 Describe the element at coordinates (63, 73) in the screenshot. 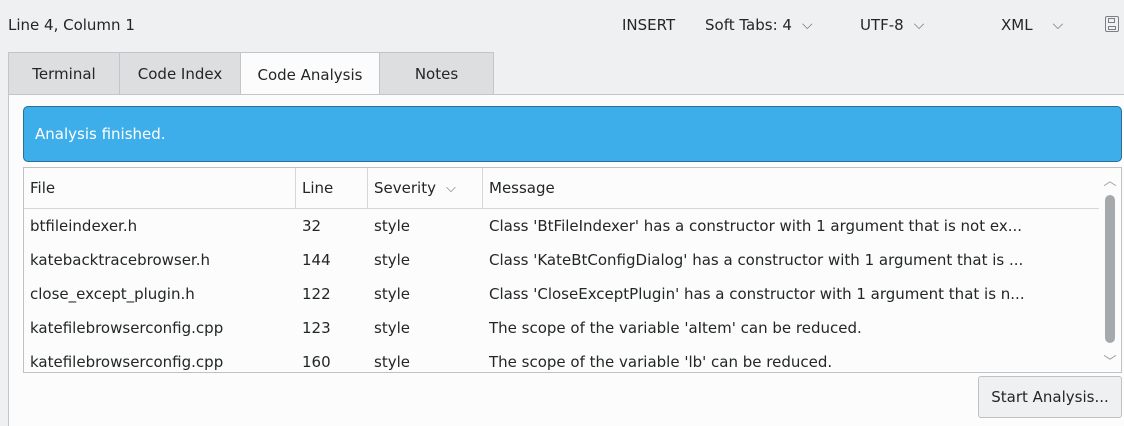

I see `tab-terminal: Terminal` at that location.